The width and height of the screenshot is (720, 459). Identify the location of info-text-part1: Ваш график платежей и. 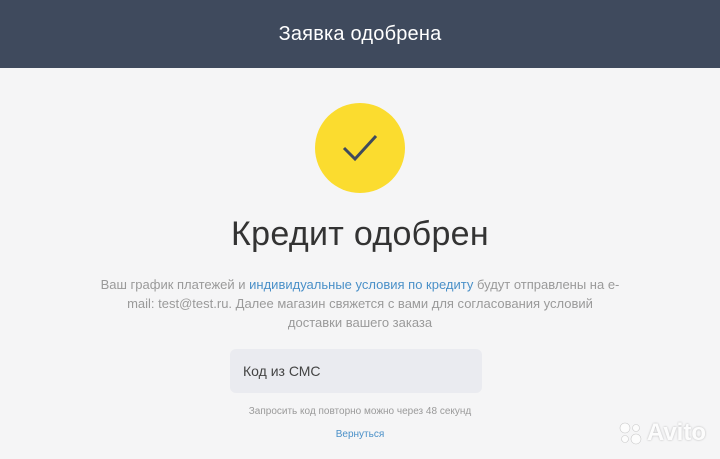
(175, 284).